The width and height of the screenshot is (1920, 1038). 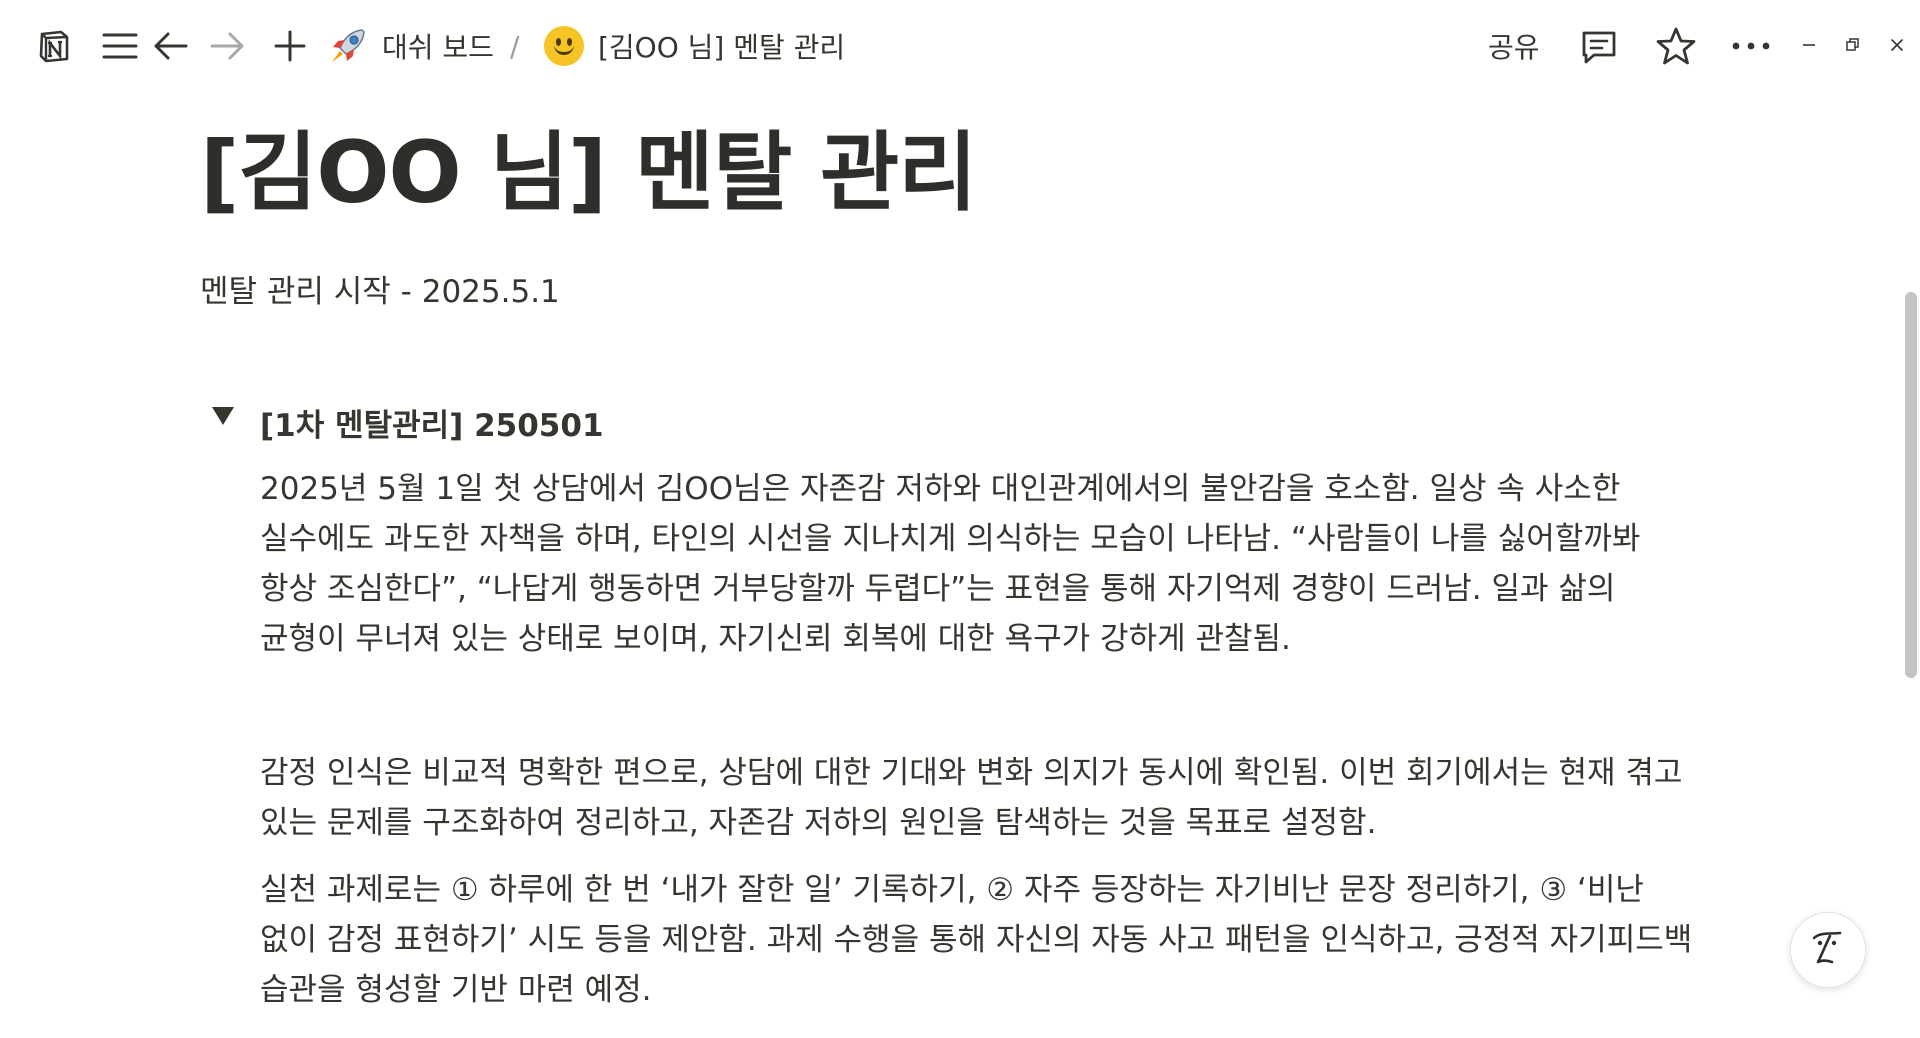 What do you see at coordinates (1911, 485) in the screenshot?
I see `vertical-scrollbar` at bounding box center [1911, 485].